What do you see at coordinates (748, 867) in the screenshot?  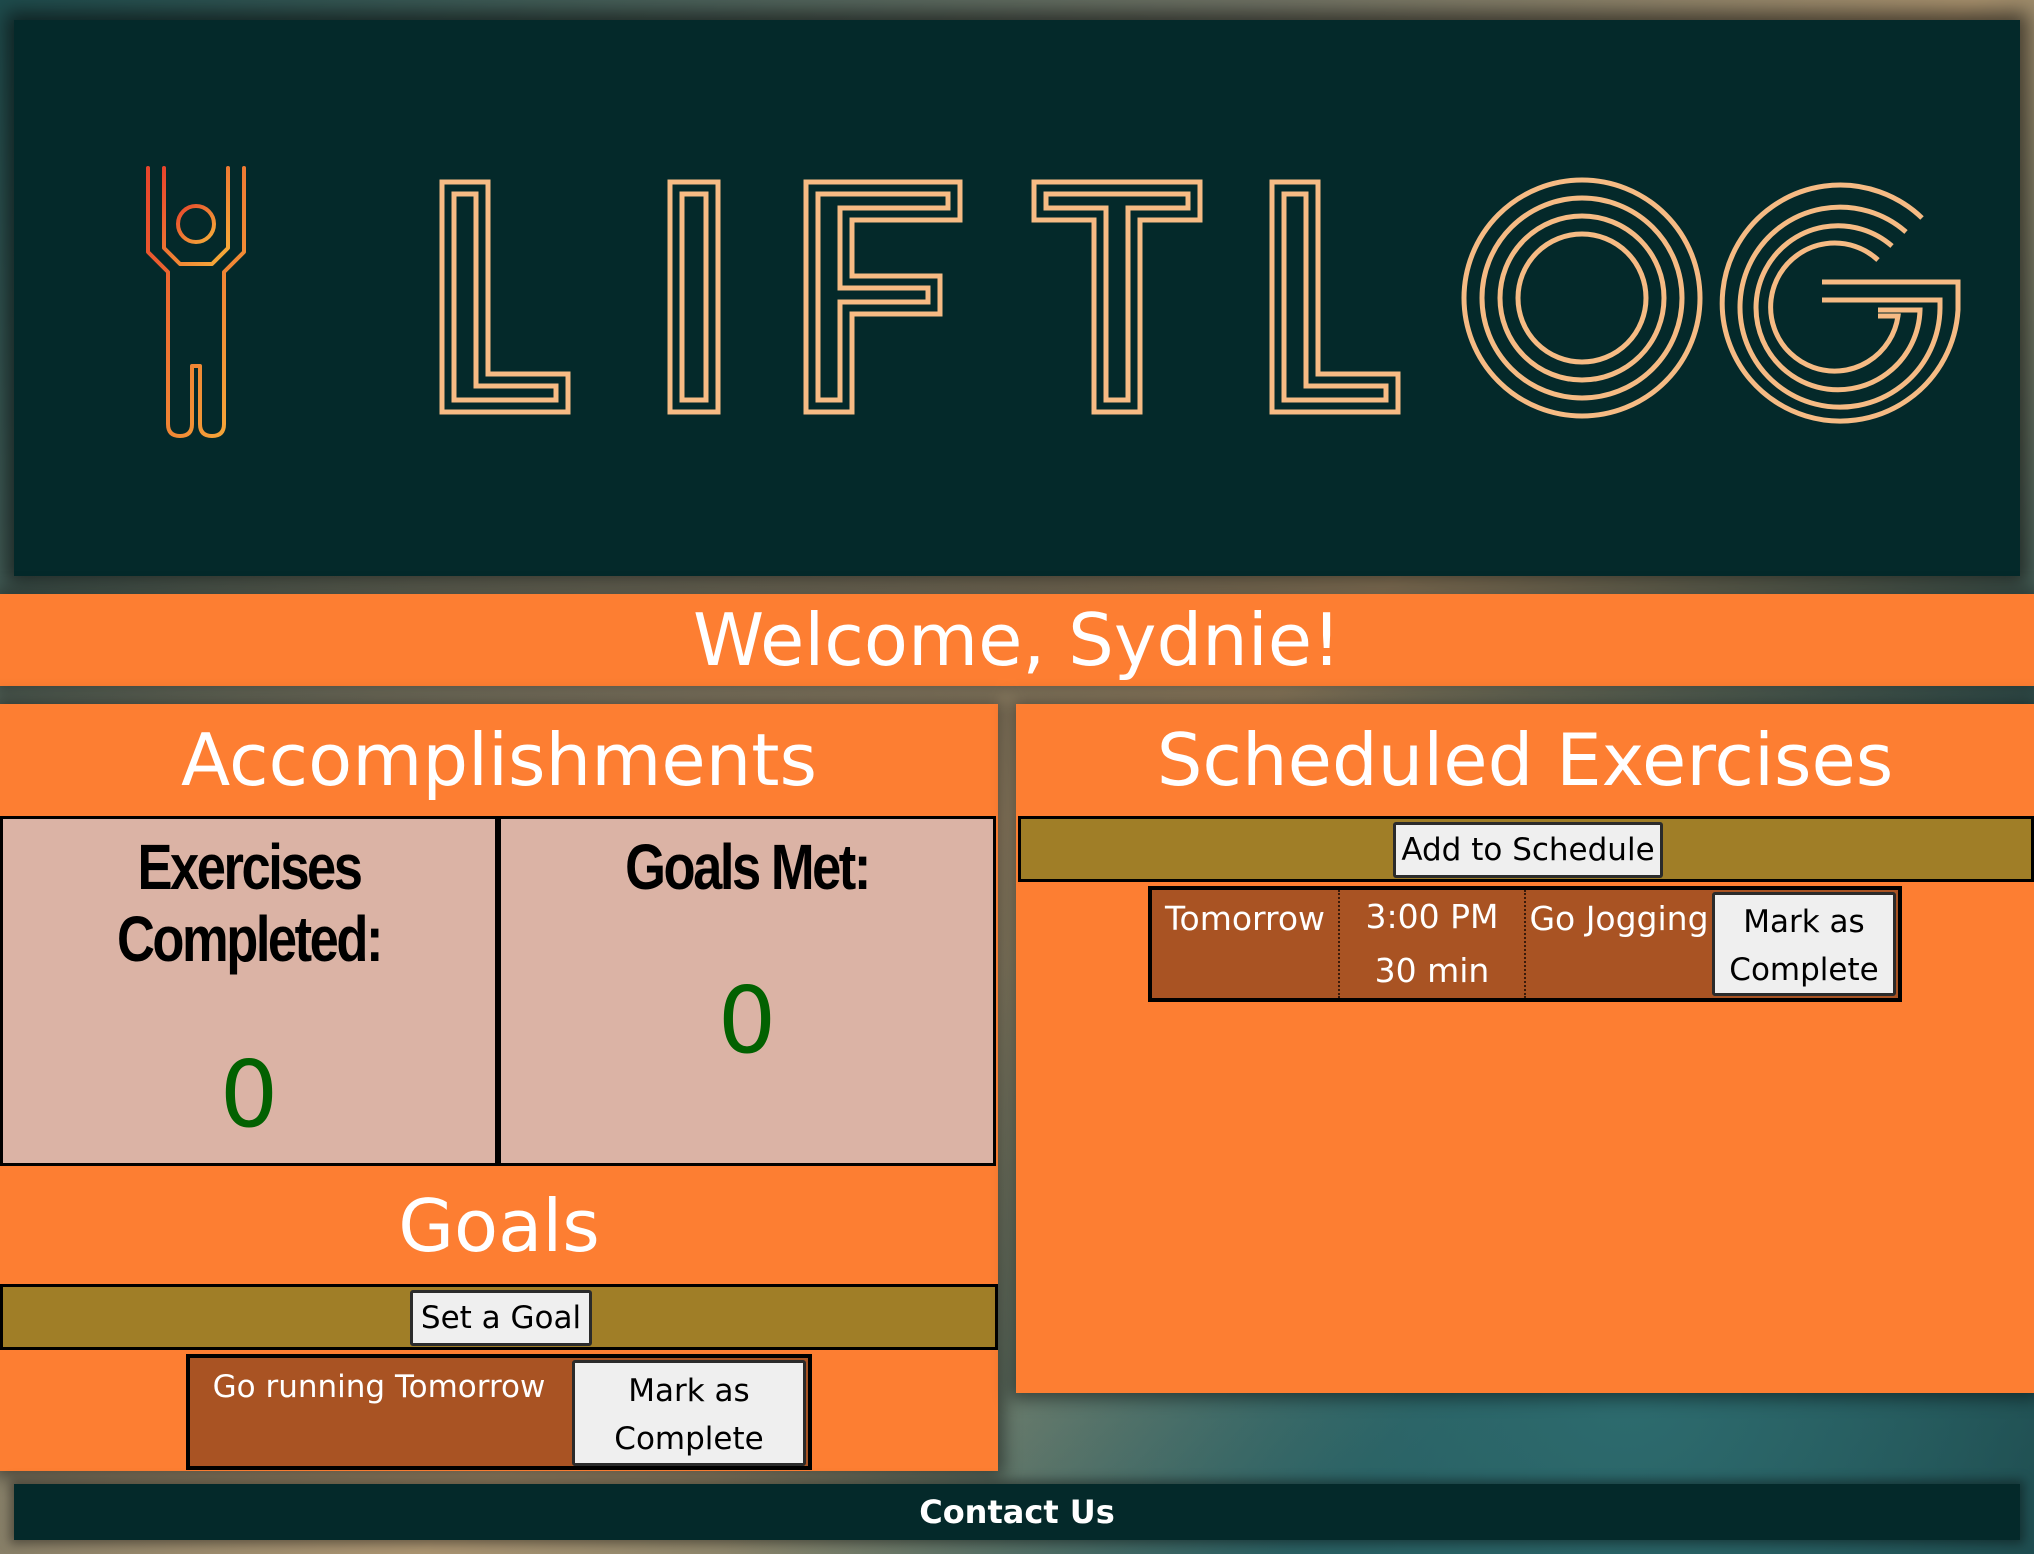 I see `goals-met-label: Goals Met:` at bounding box center [748, 867].